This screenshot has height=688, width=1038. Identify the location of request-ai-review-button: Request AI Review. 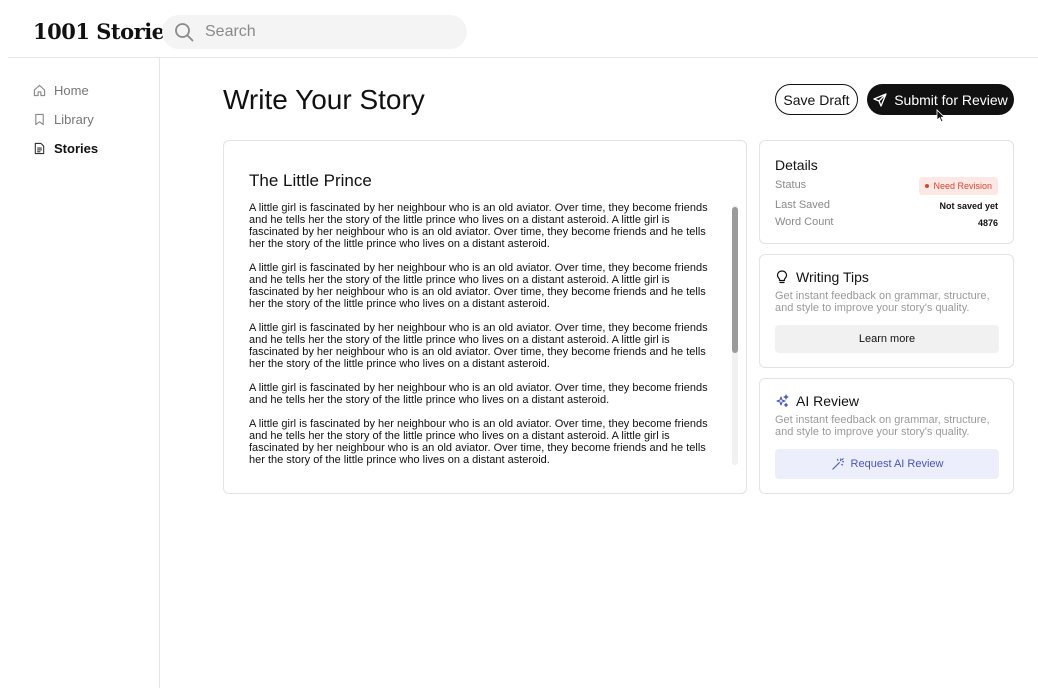
(887, 464).